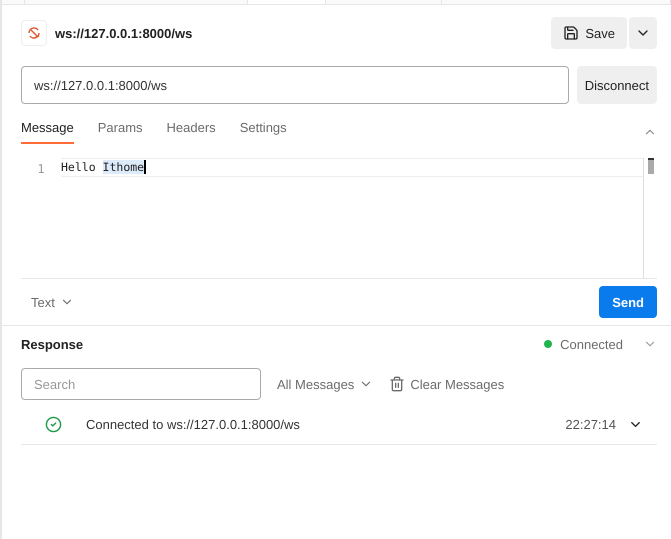 Image resolution: width=671 pixels, height=539 pixels. What do you see at coordinates (191, 132) in the screenshot?
I see `tab: Headers` at bounding box center [191, 132].